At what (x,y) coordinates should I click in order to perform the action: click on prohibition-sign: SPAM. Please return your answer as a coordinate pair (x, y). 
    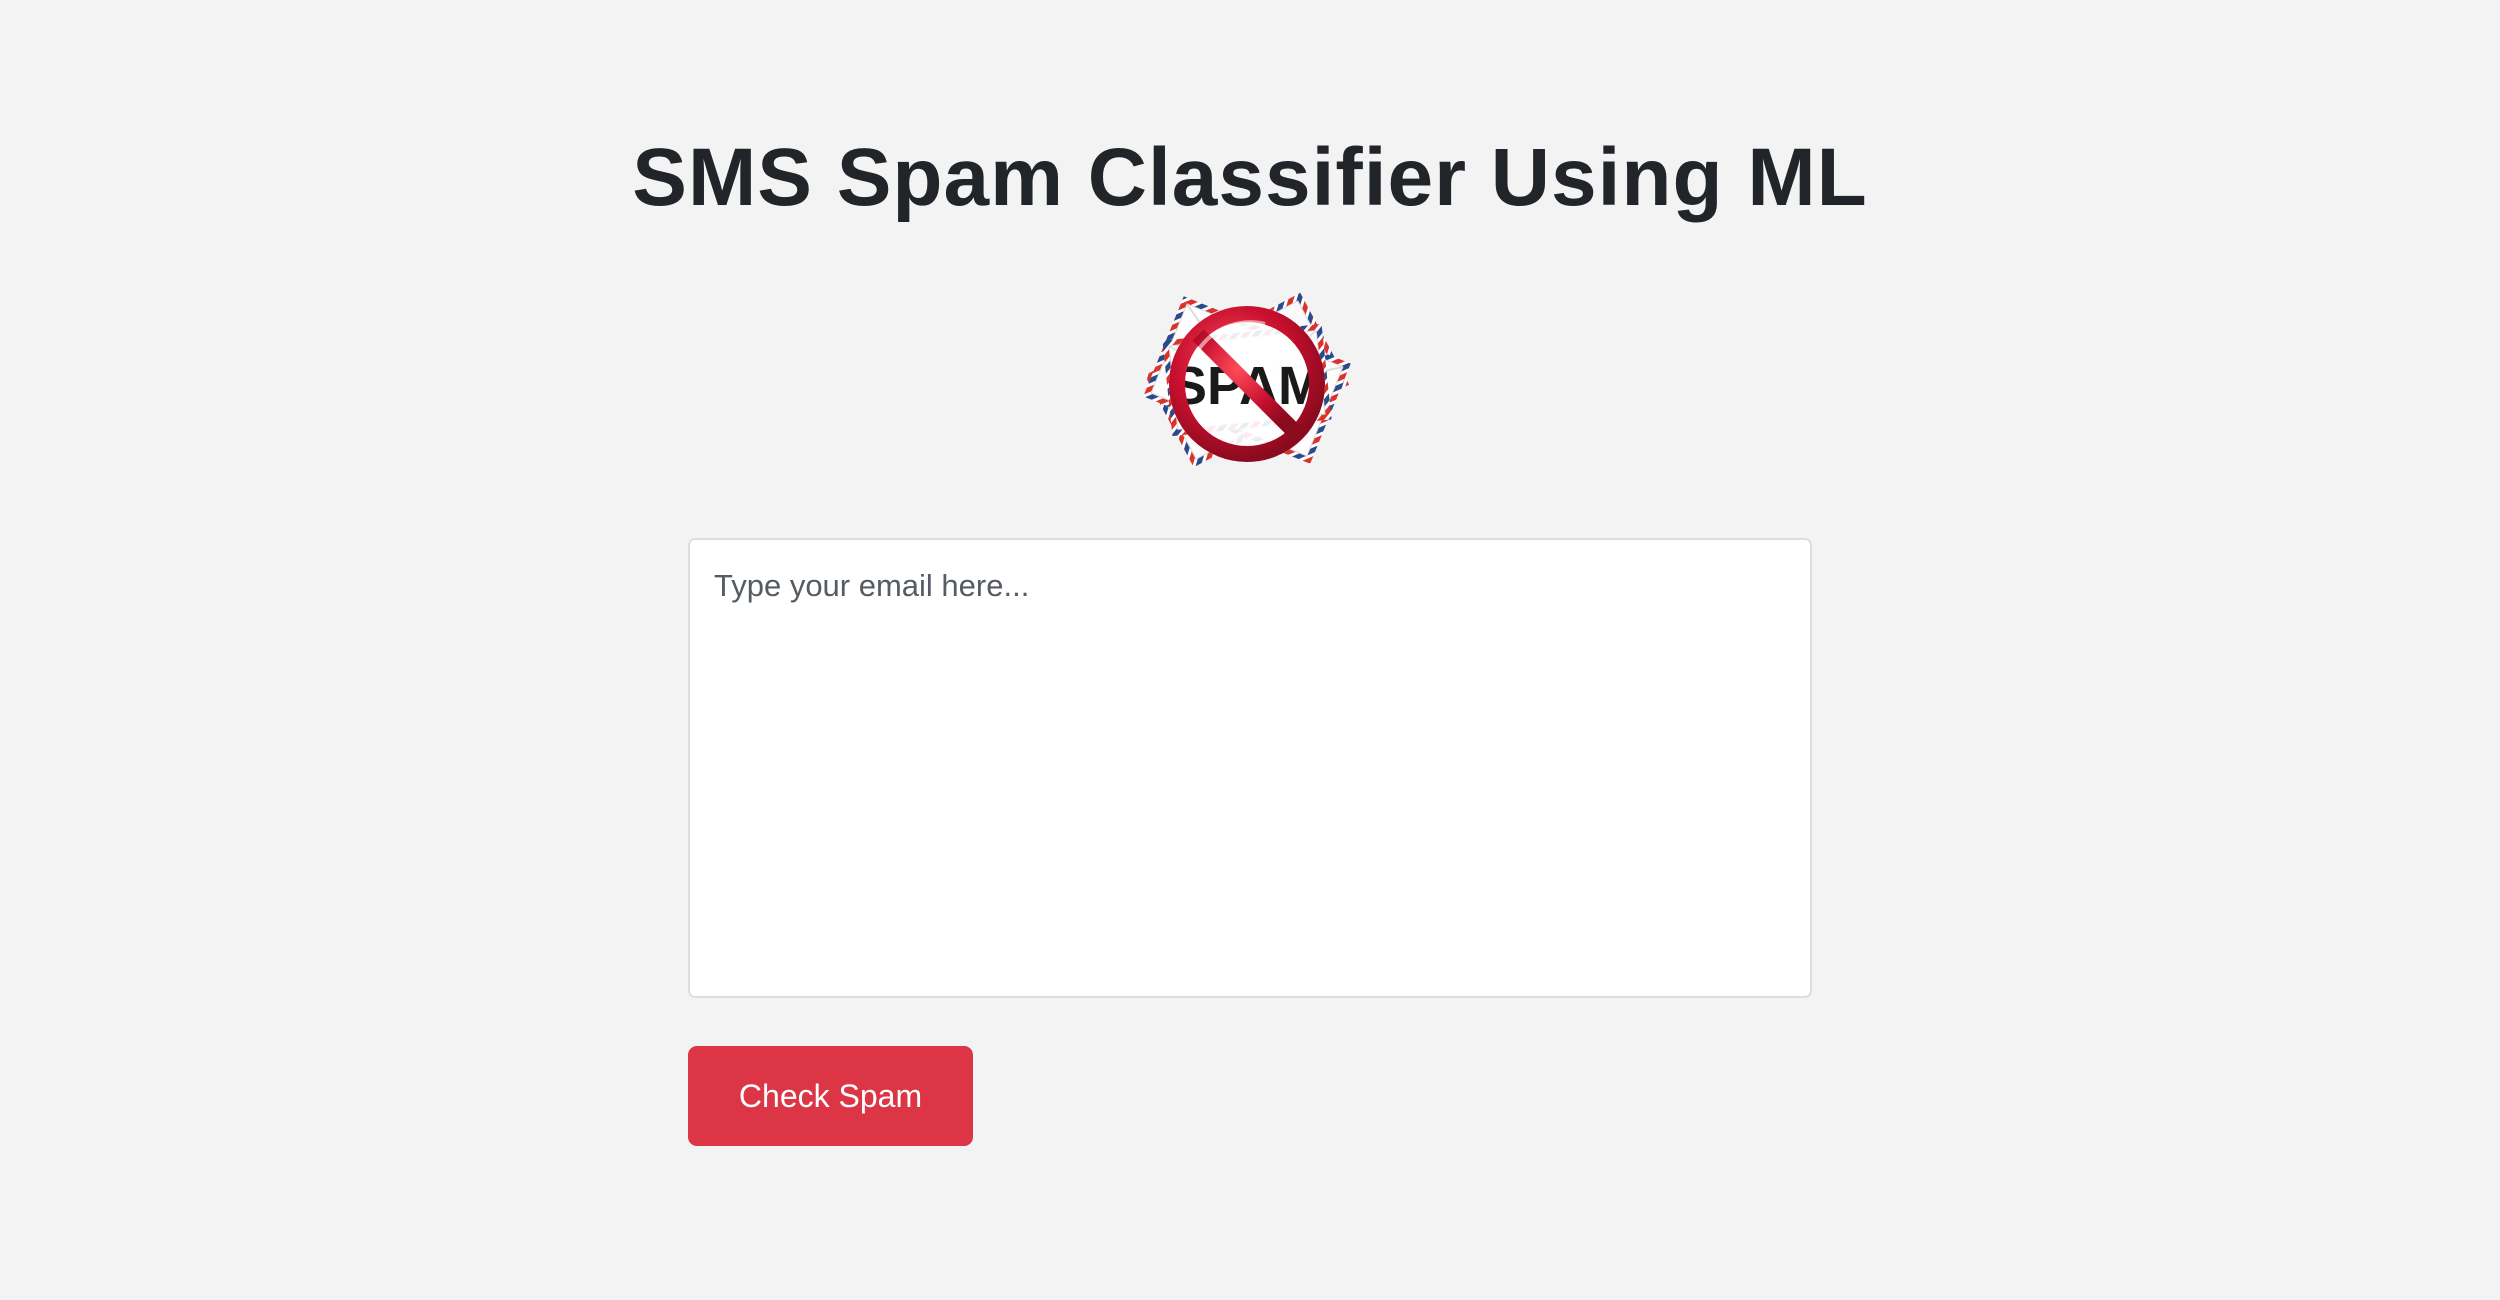
    Looking at the image, I should click on (1247, 384).